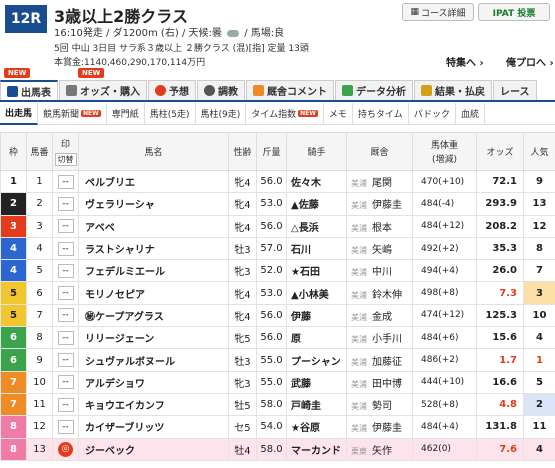  I want to click on horse-name-link: カイザーブリッツ, so click(153, 427).